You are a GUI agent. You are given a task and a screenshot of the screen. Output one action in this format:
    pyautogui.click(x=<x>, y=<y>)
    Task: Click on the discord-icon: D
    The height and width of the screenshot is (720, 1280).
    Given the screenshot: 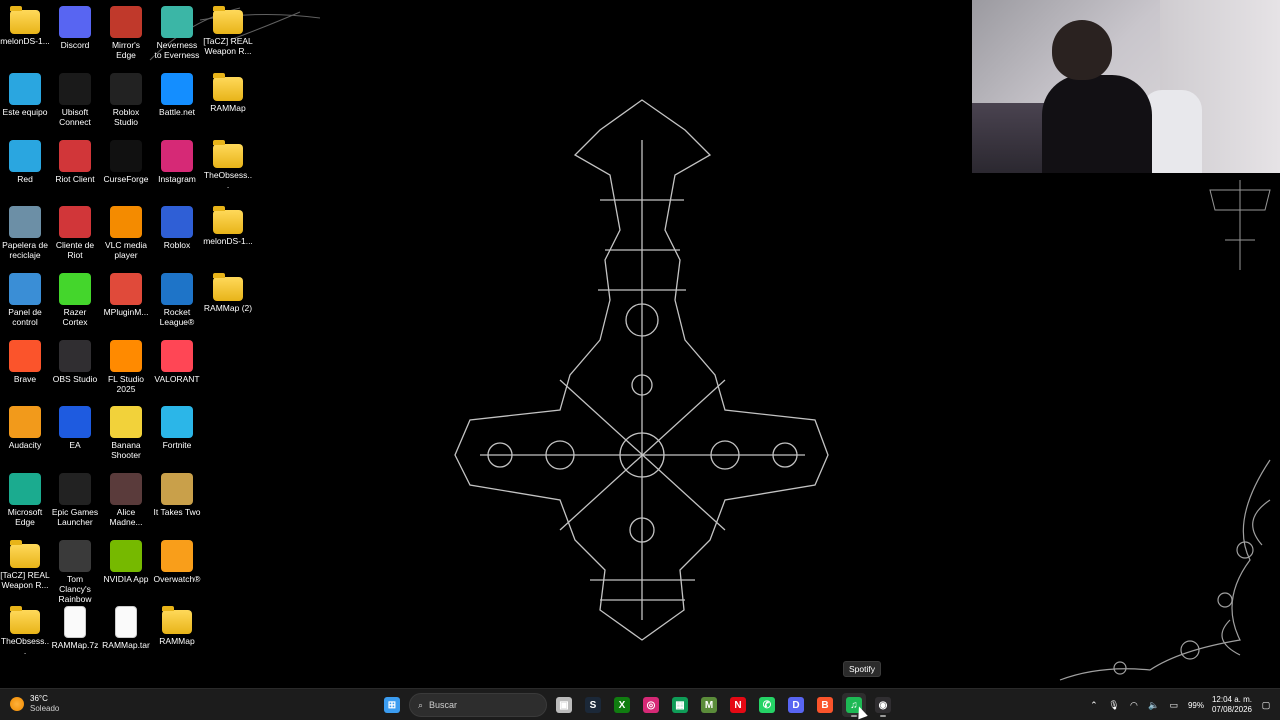 What is the action you would take?
    pyautogui.click(x=796, y=705)
    